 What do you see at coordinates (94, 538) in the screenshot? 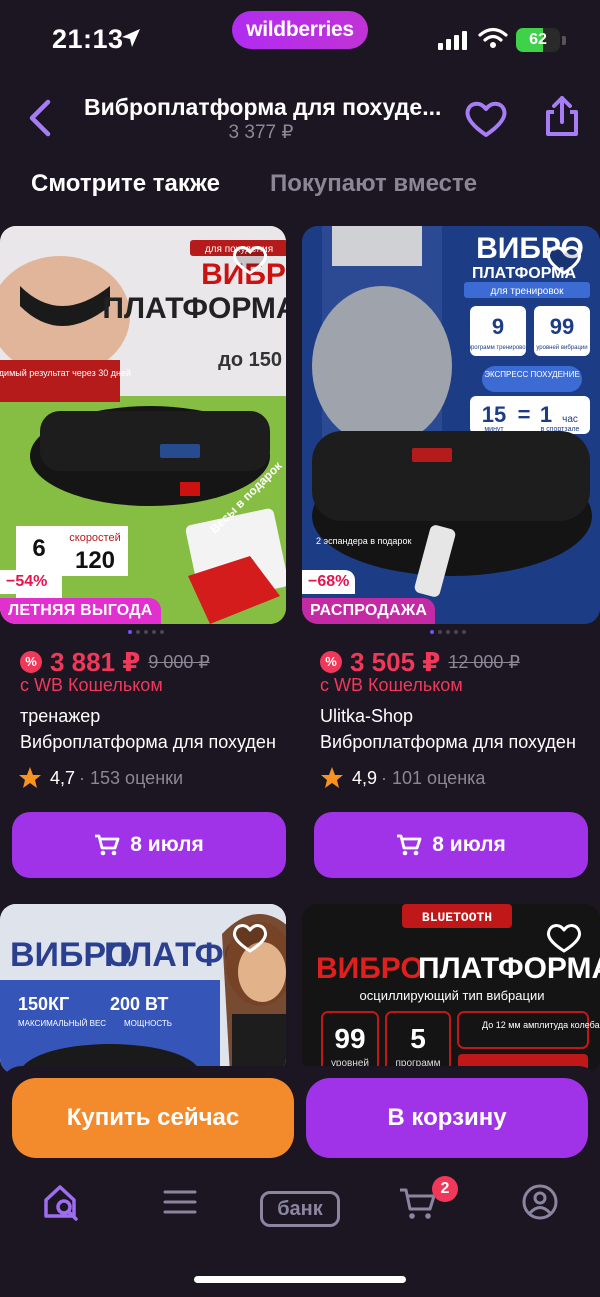
I see `svg-text: скоростей` at bounding box center [94, 538].